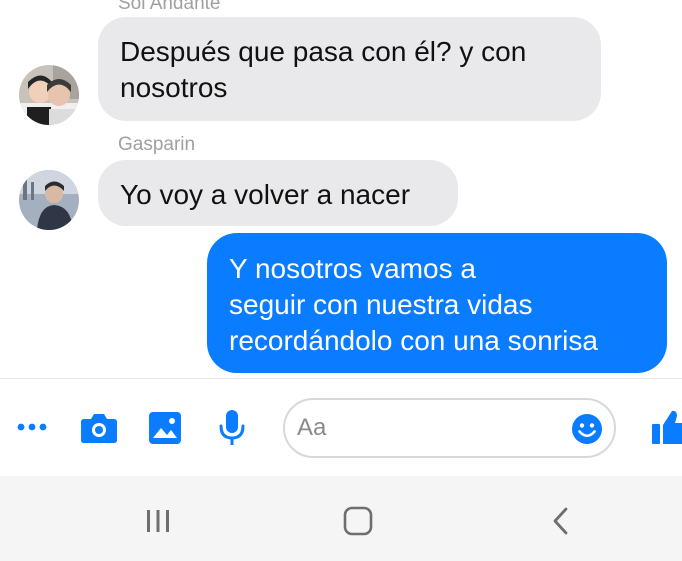 This screenshot has height=561, width=682. What do you see at coordinates (358, 523) in the screenshot?
I see `home-icon` at bounding box center [358, 523].